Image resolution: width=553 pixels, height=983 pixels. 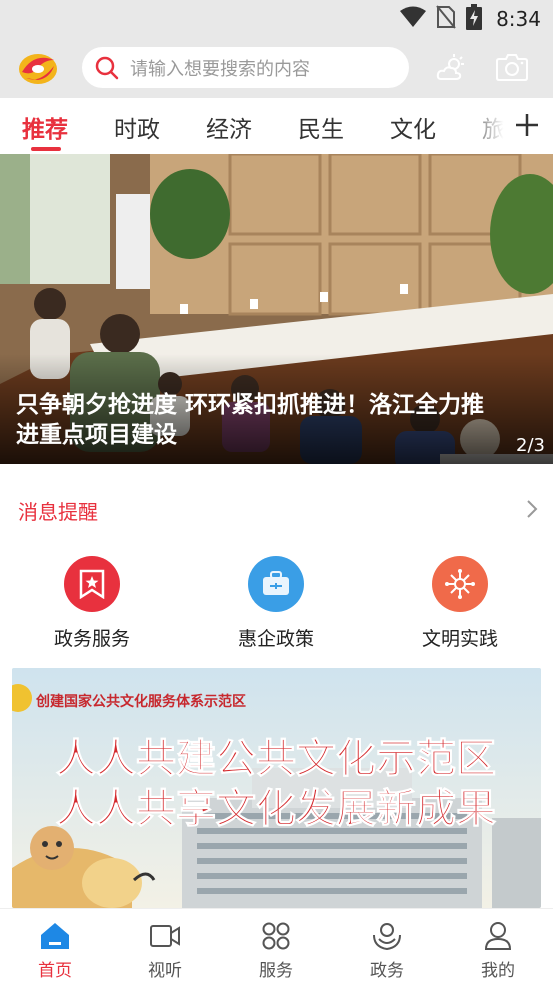 What do you see at coordinates (38, 68) in the screenshot?
I see `app-logo` at bounding box center [38, 68].